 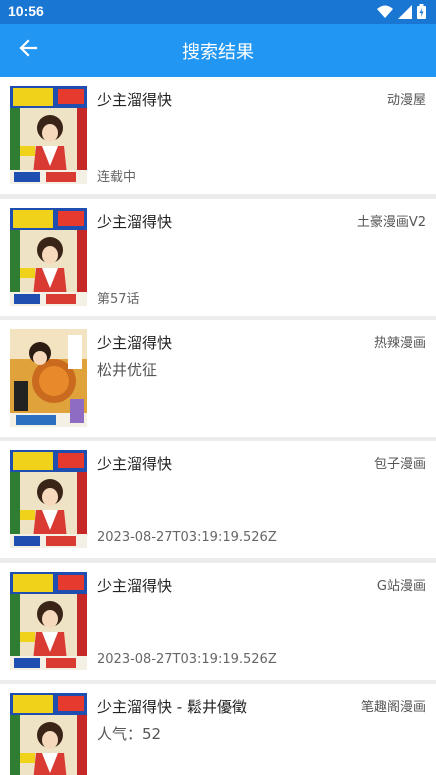 What do you see at coordinates (405, 14) in the screenshot?
I see `signal-icon` at bounding box center [405, 14].